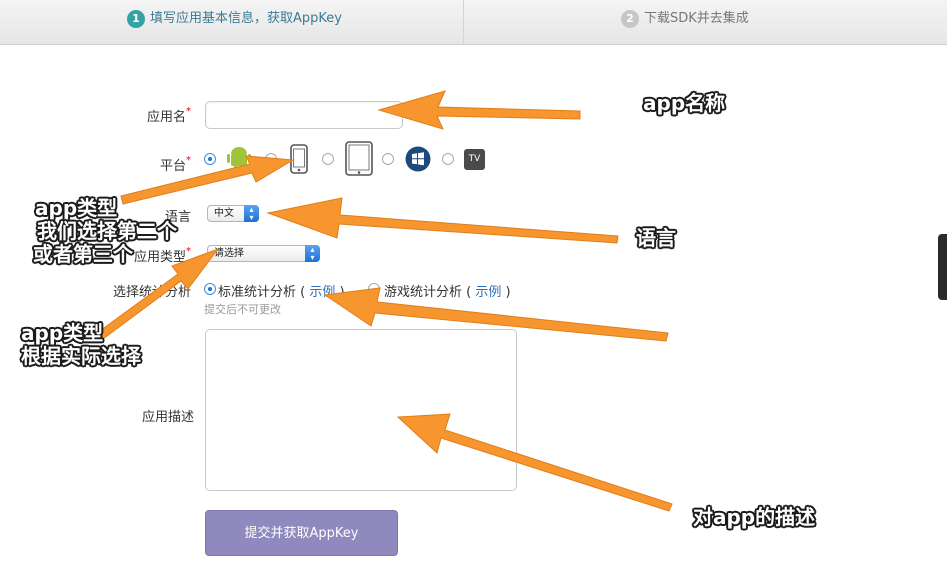  What do you see at coordinates (271, 159) in the screenshot?
I see `platform-radio-phone` at bounding box center [271, 159].